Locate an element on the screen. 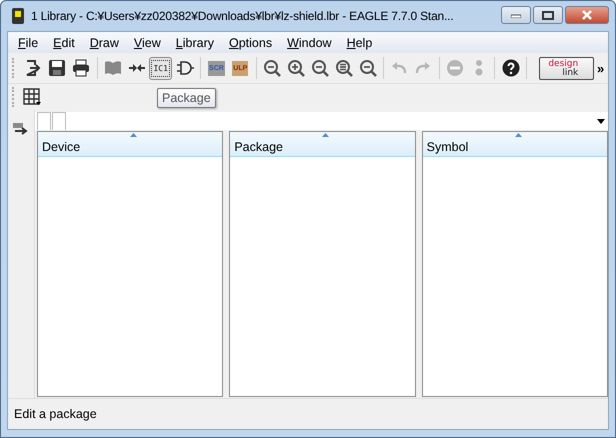 This screenshot has height=438, width=616. column-header: Symbol is located at coordinates (514, 144).